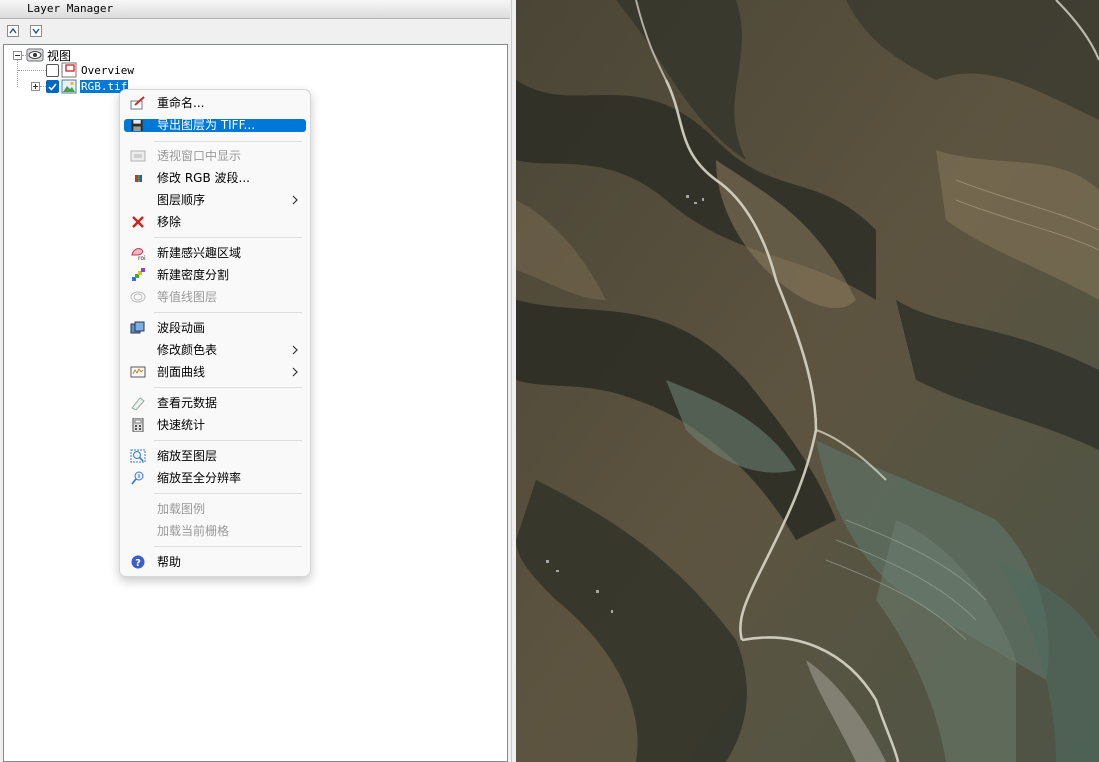 Image resolution: width=1099 pixels, height=762 pixels. Describe the element at coordinates (215, 222) in the screenshot. I see `menu-item-remove: 移除` at that location.